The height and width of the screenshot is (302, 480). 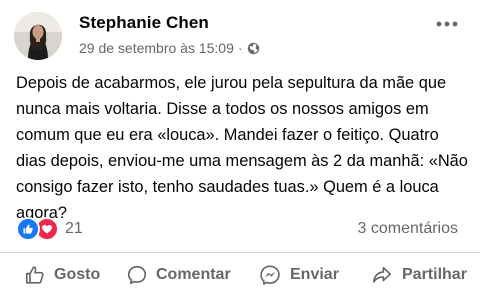 What do you see at coordinates (156, 48) in the screenshot?
I see `timestamp: 29 de setembro às 15:09` at bounding box center [156, 48].